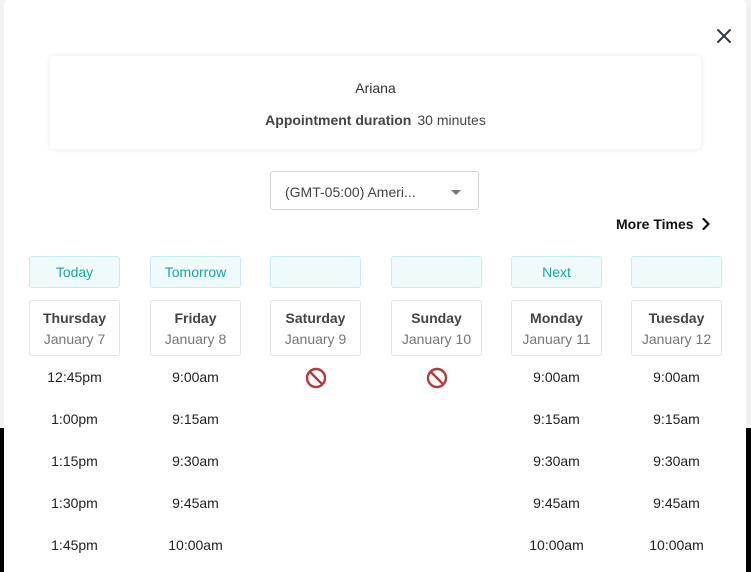  I want to click on day-column: Saturday January 9, so click(315, 322).